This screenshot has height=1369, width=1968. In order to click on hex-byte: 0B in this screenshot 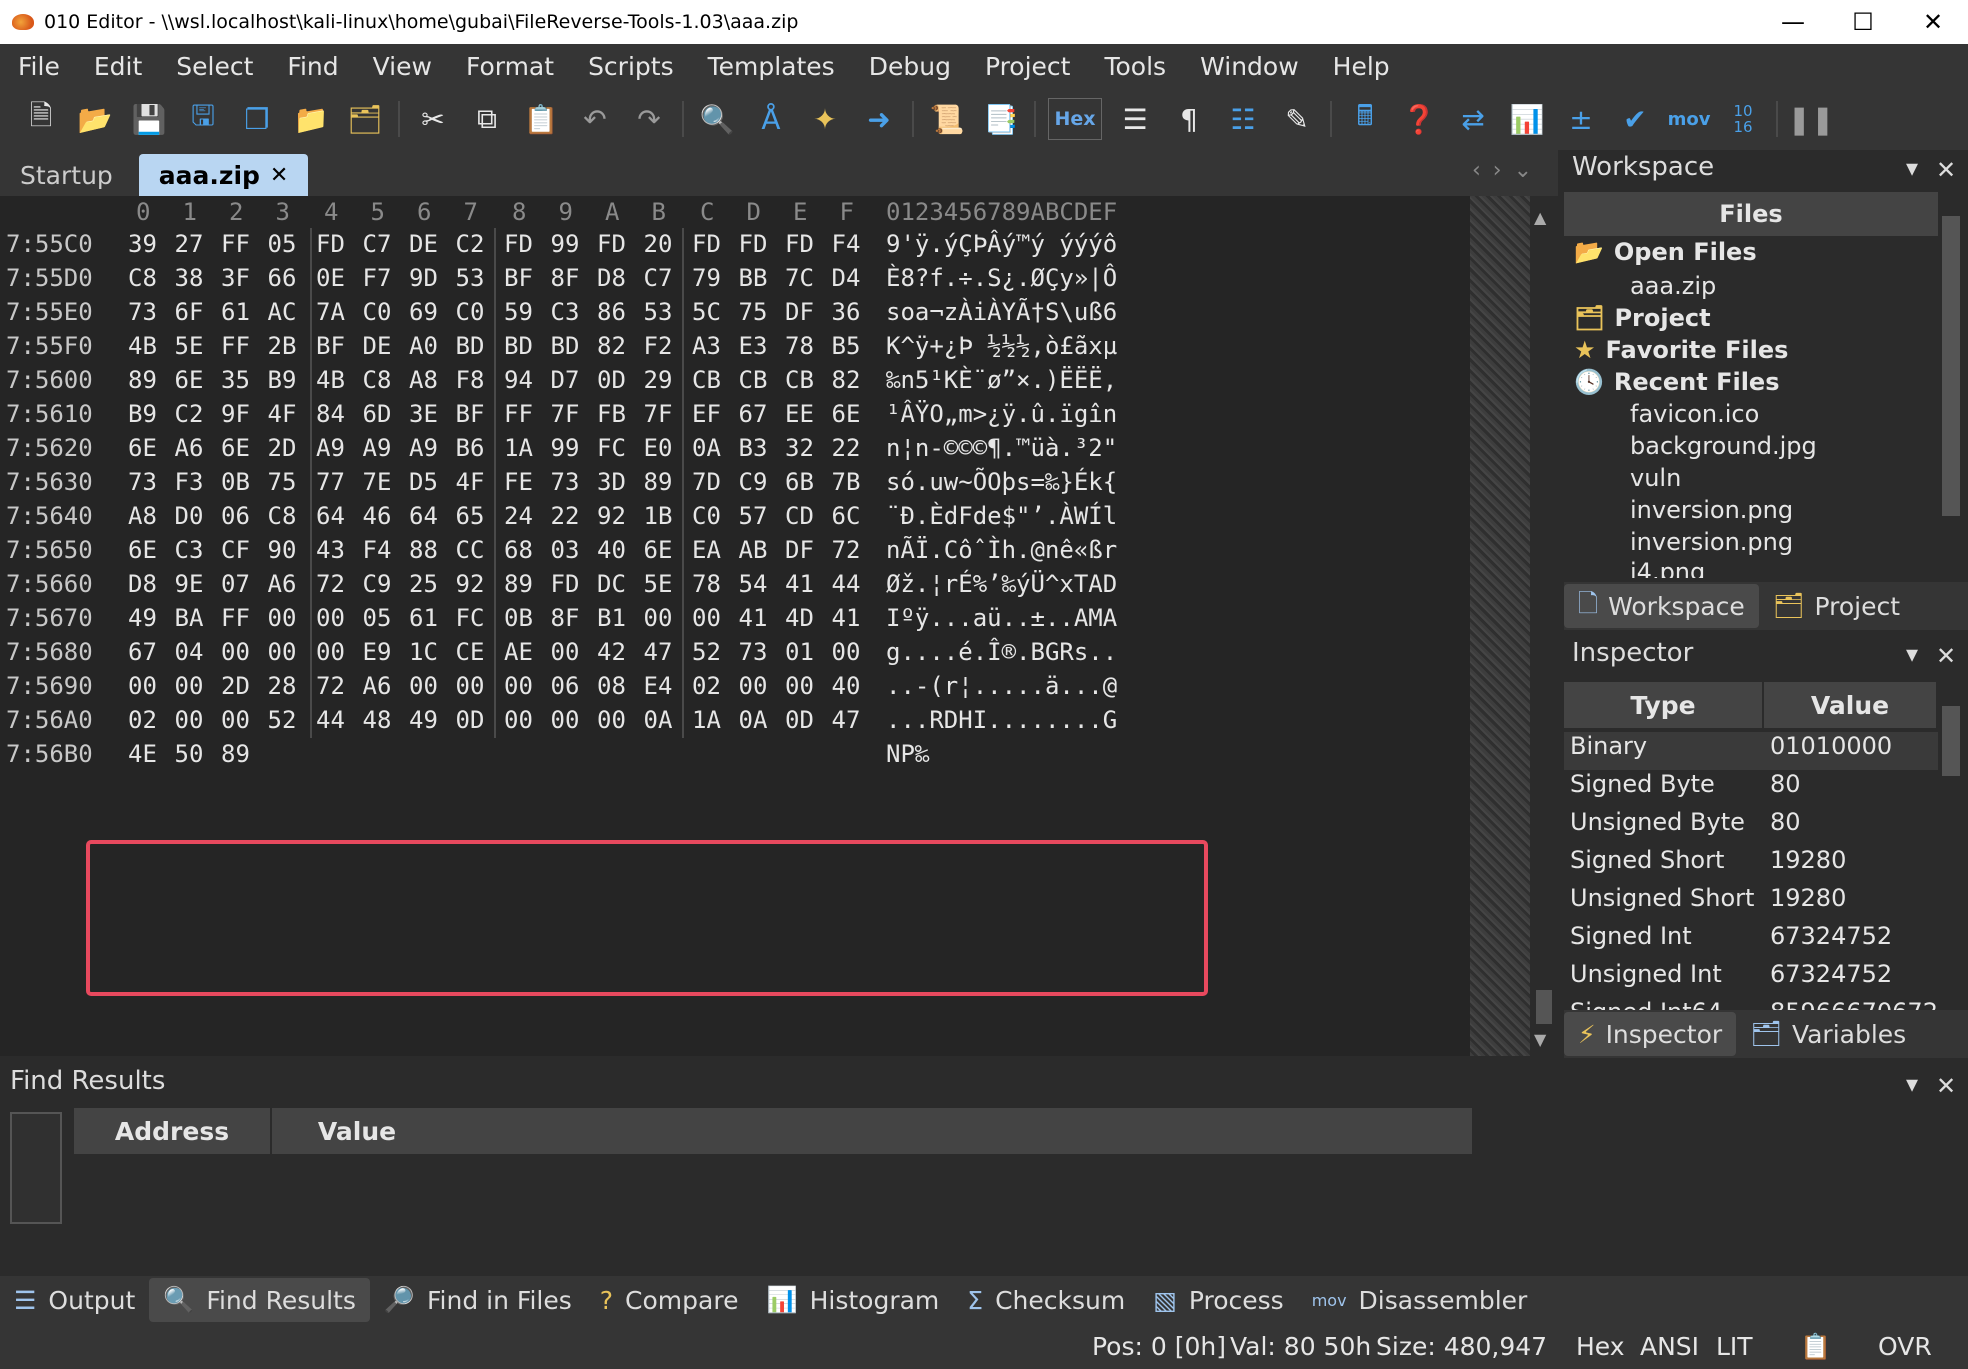, I will do `click(518, 618)`.